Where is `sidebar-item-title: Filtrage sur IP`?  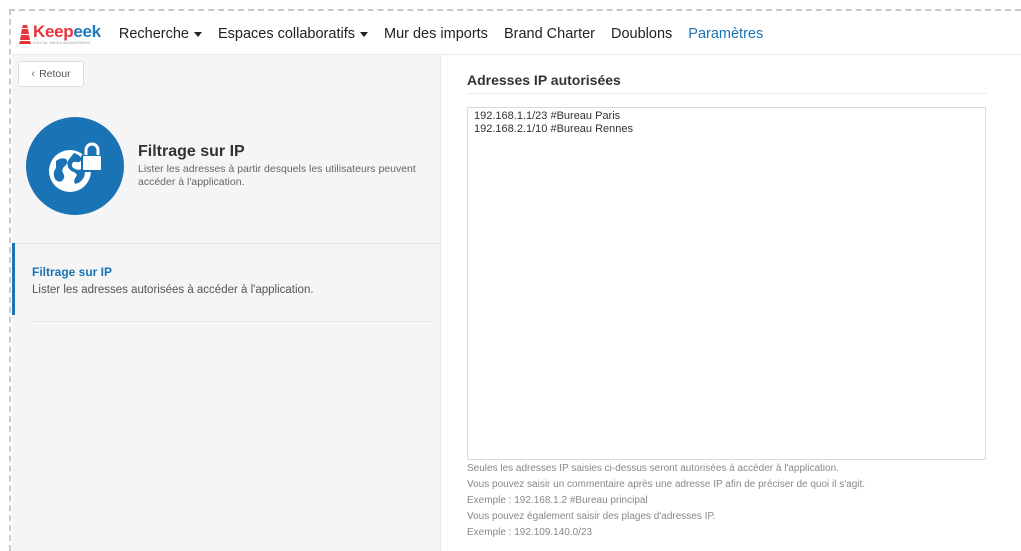
sidebar-item-title: Filtrage sur IP is located at coordinates (72, 272).